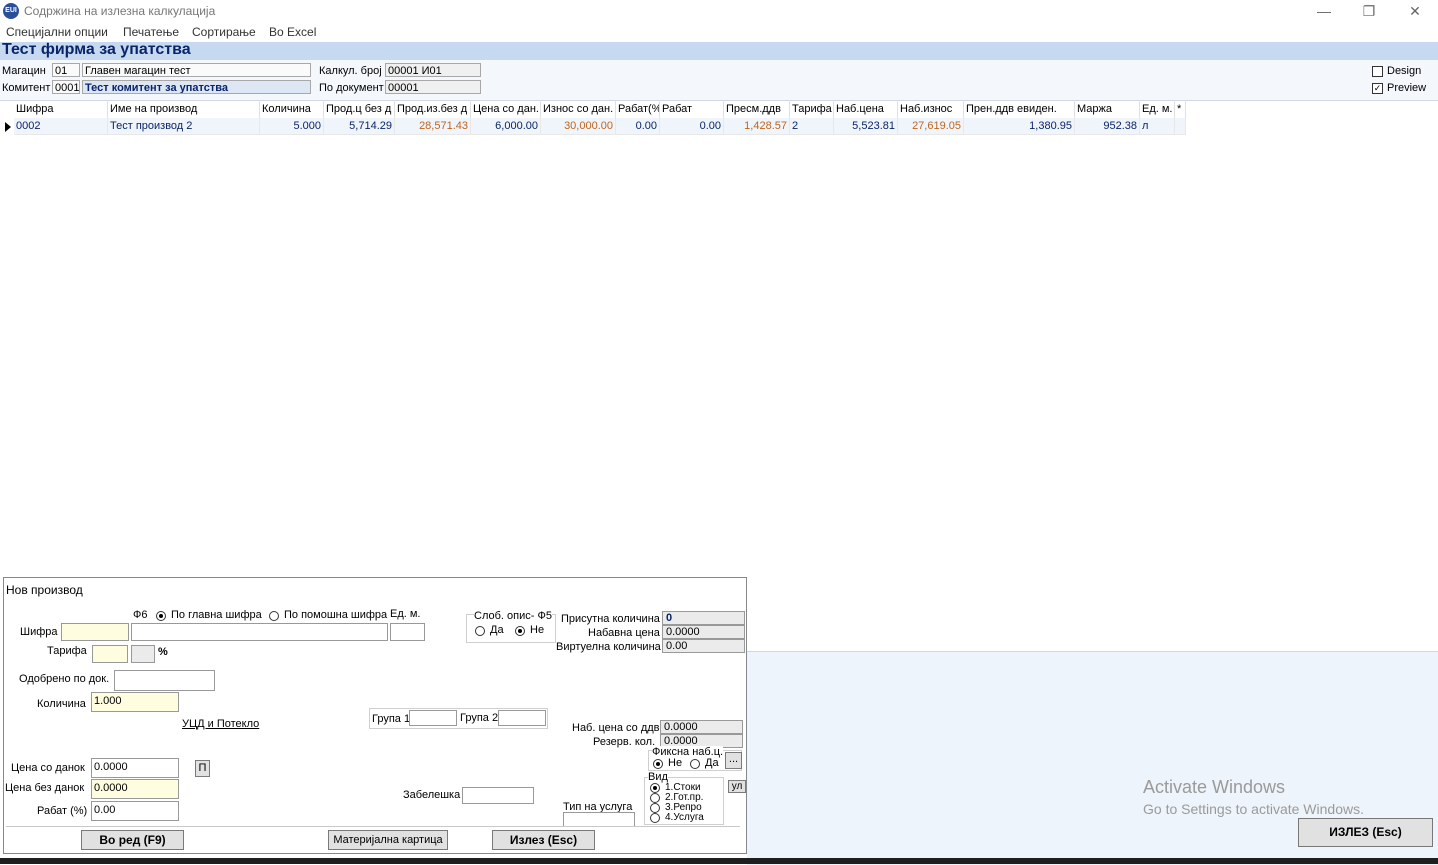 The height and width of the screenshot is (865, 1438). What do you see at coordinates (216, 615) in the screenshot?
I see `radio-main-code-label: По главна шифра` at bounding box center [216, 615].